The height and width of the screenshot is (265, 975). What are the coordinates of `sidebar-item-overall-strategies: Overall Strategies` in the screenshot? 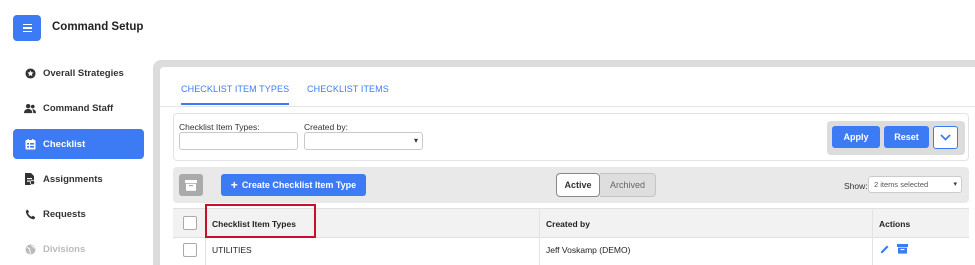 It's located at (78, 73).